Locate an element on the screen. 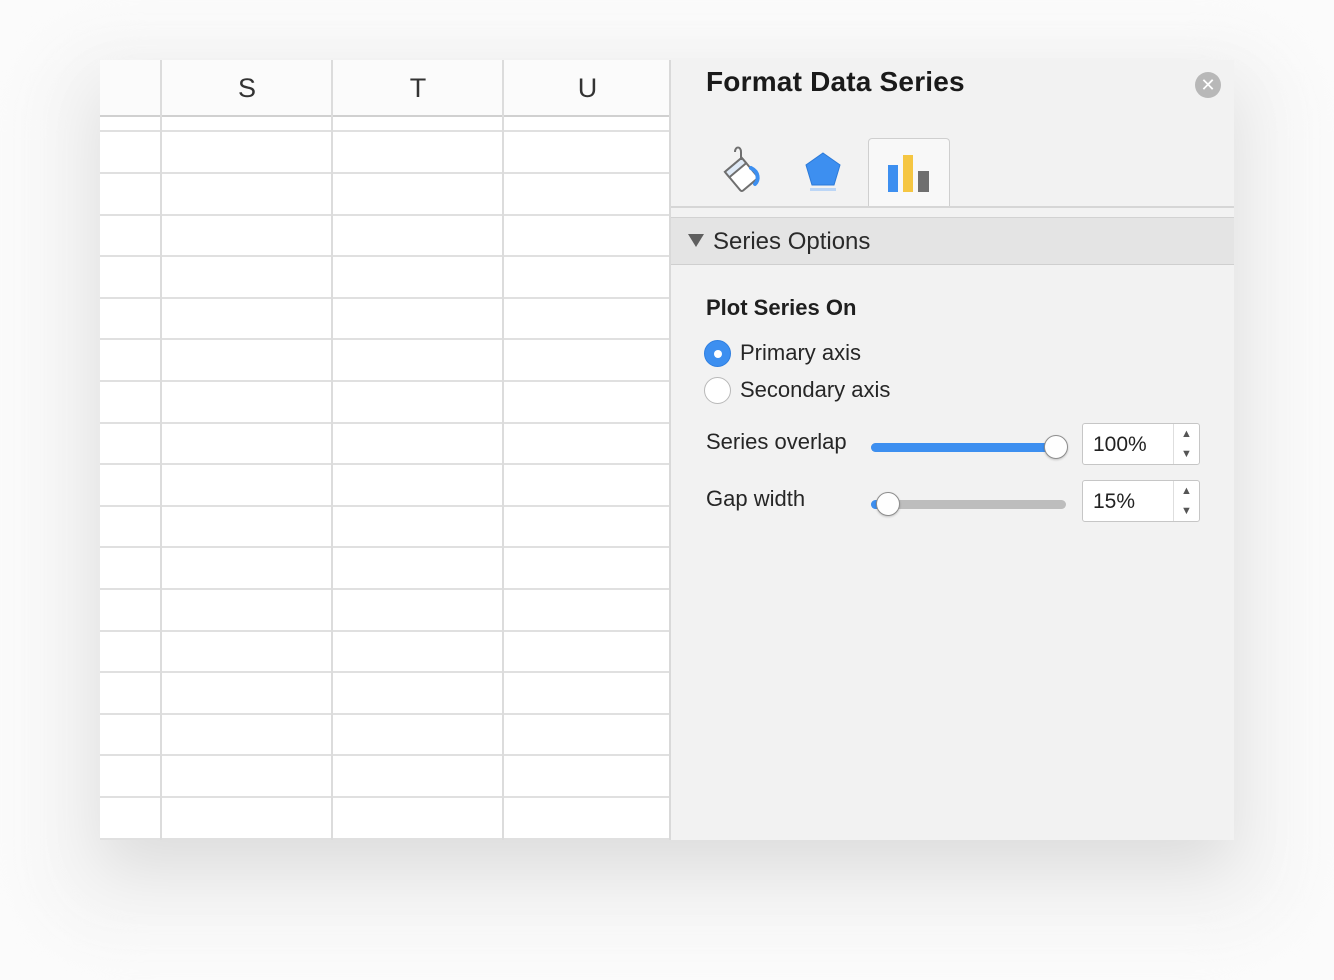 The height and width of the screenshot is (980, 1334). tab-effects is located at coordinates (823, 172).